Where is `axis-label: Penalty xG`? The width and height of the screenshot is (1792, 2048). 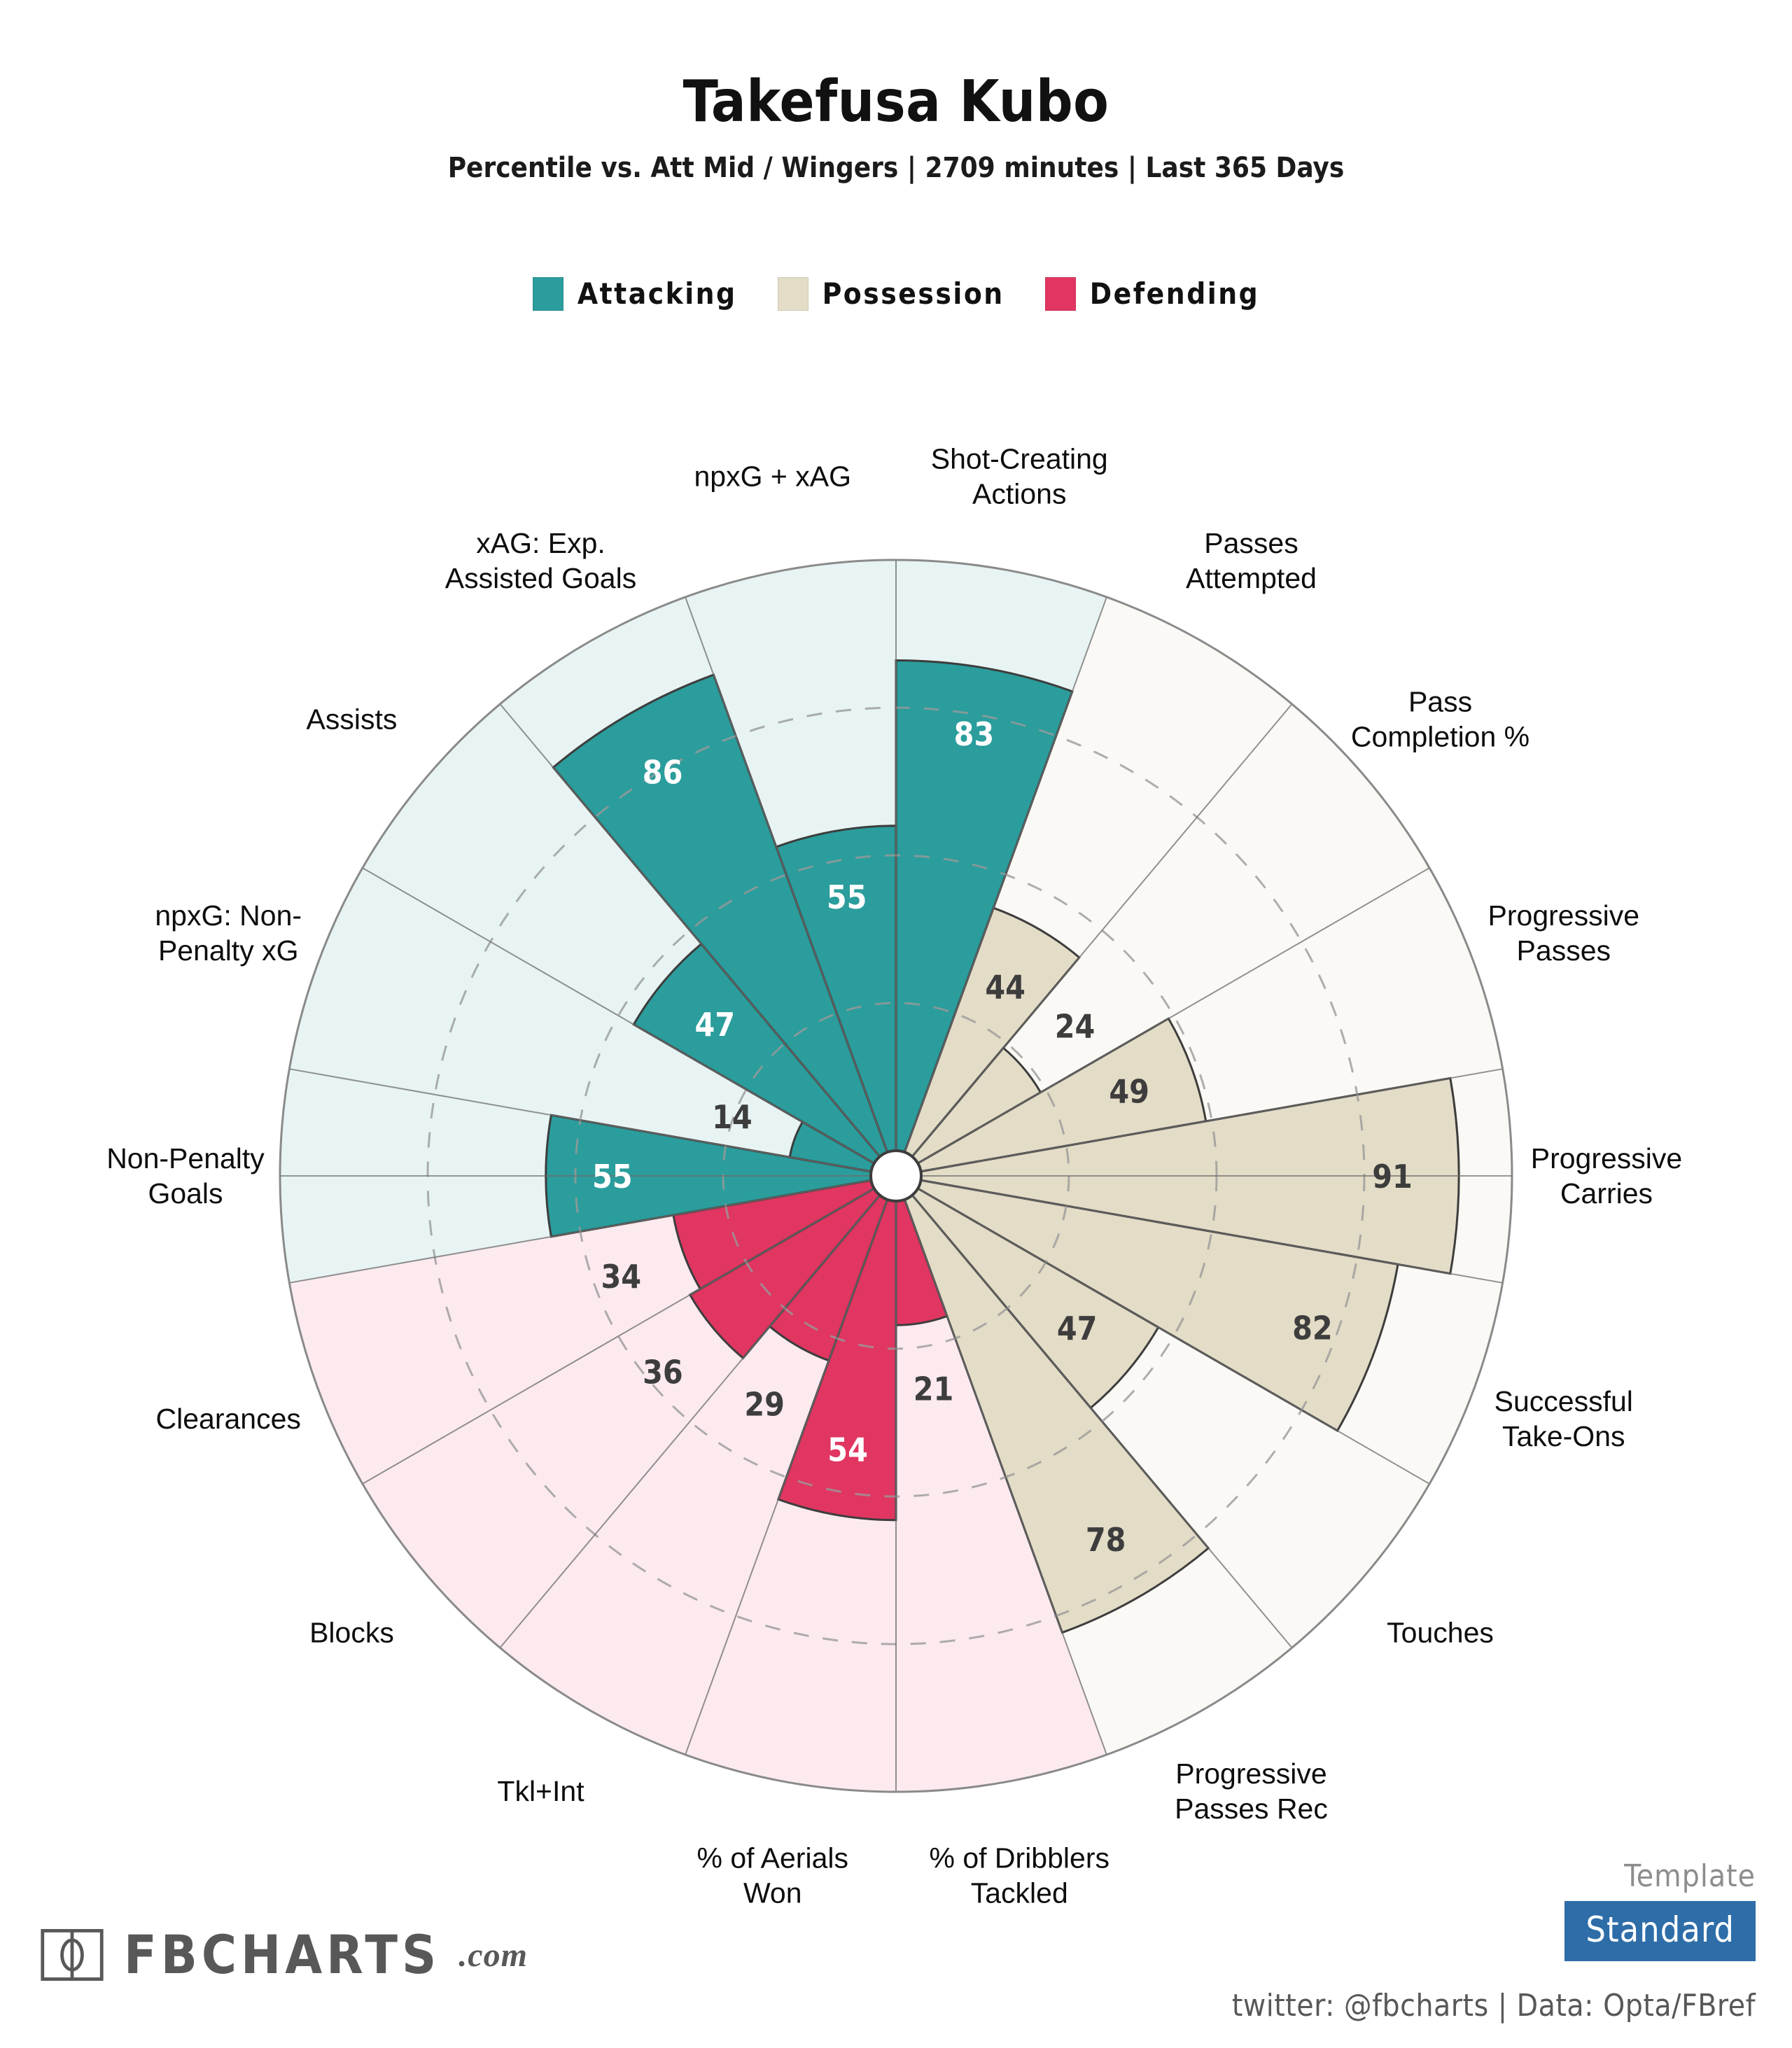
axis-label: Penalty xG is located at coordinates (228, 951).